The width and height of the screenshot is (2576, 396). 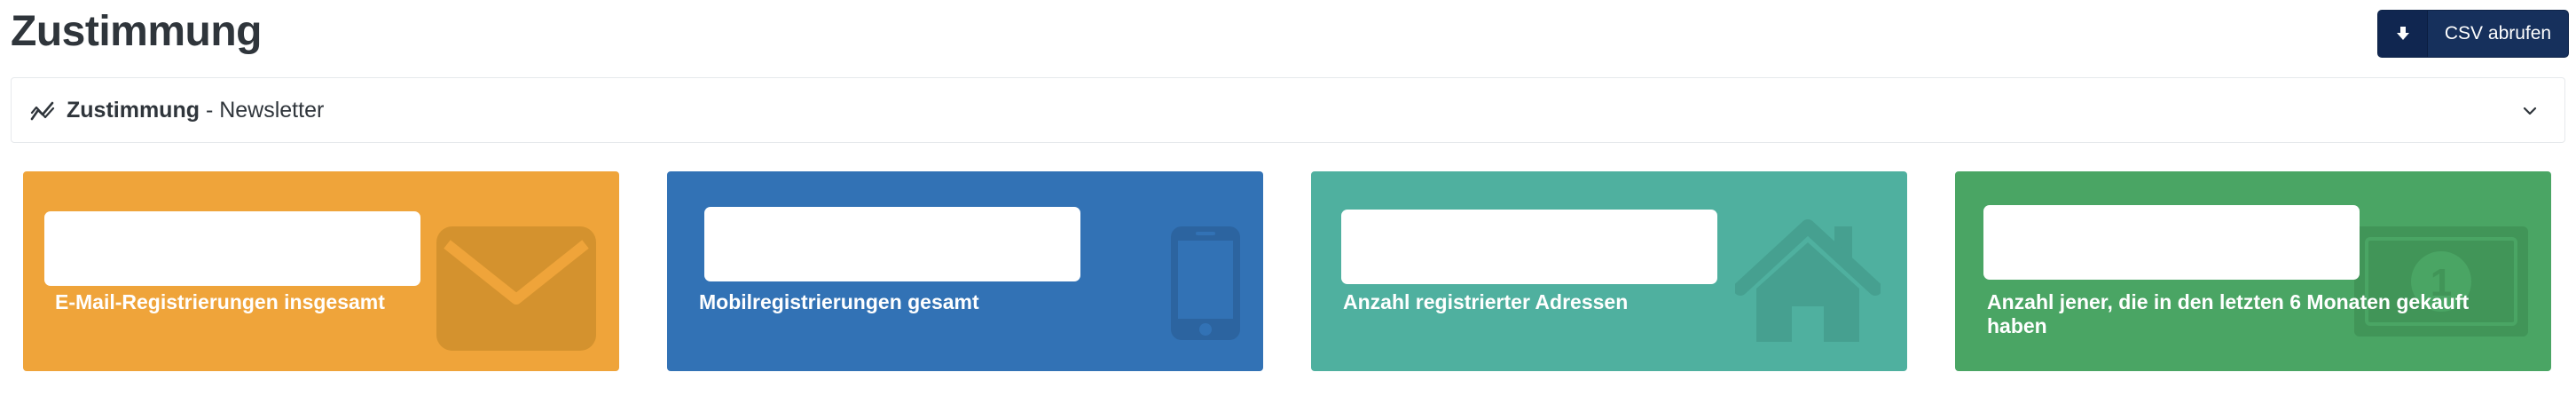 What do you see at coordinates (42, 111) in the screenshot?
I see `line-chart-icon` at bounding box center [42, 111].